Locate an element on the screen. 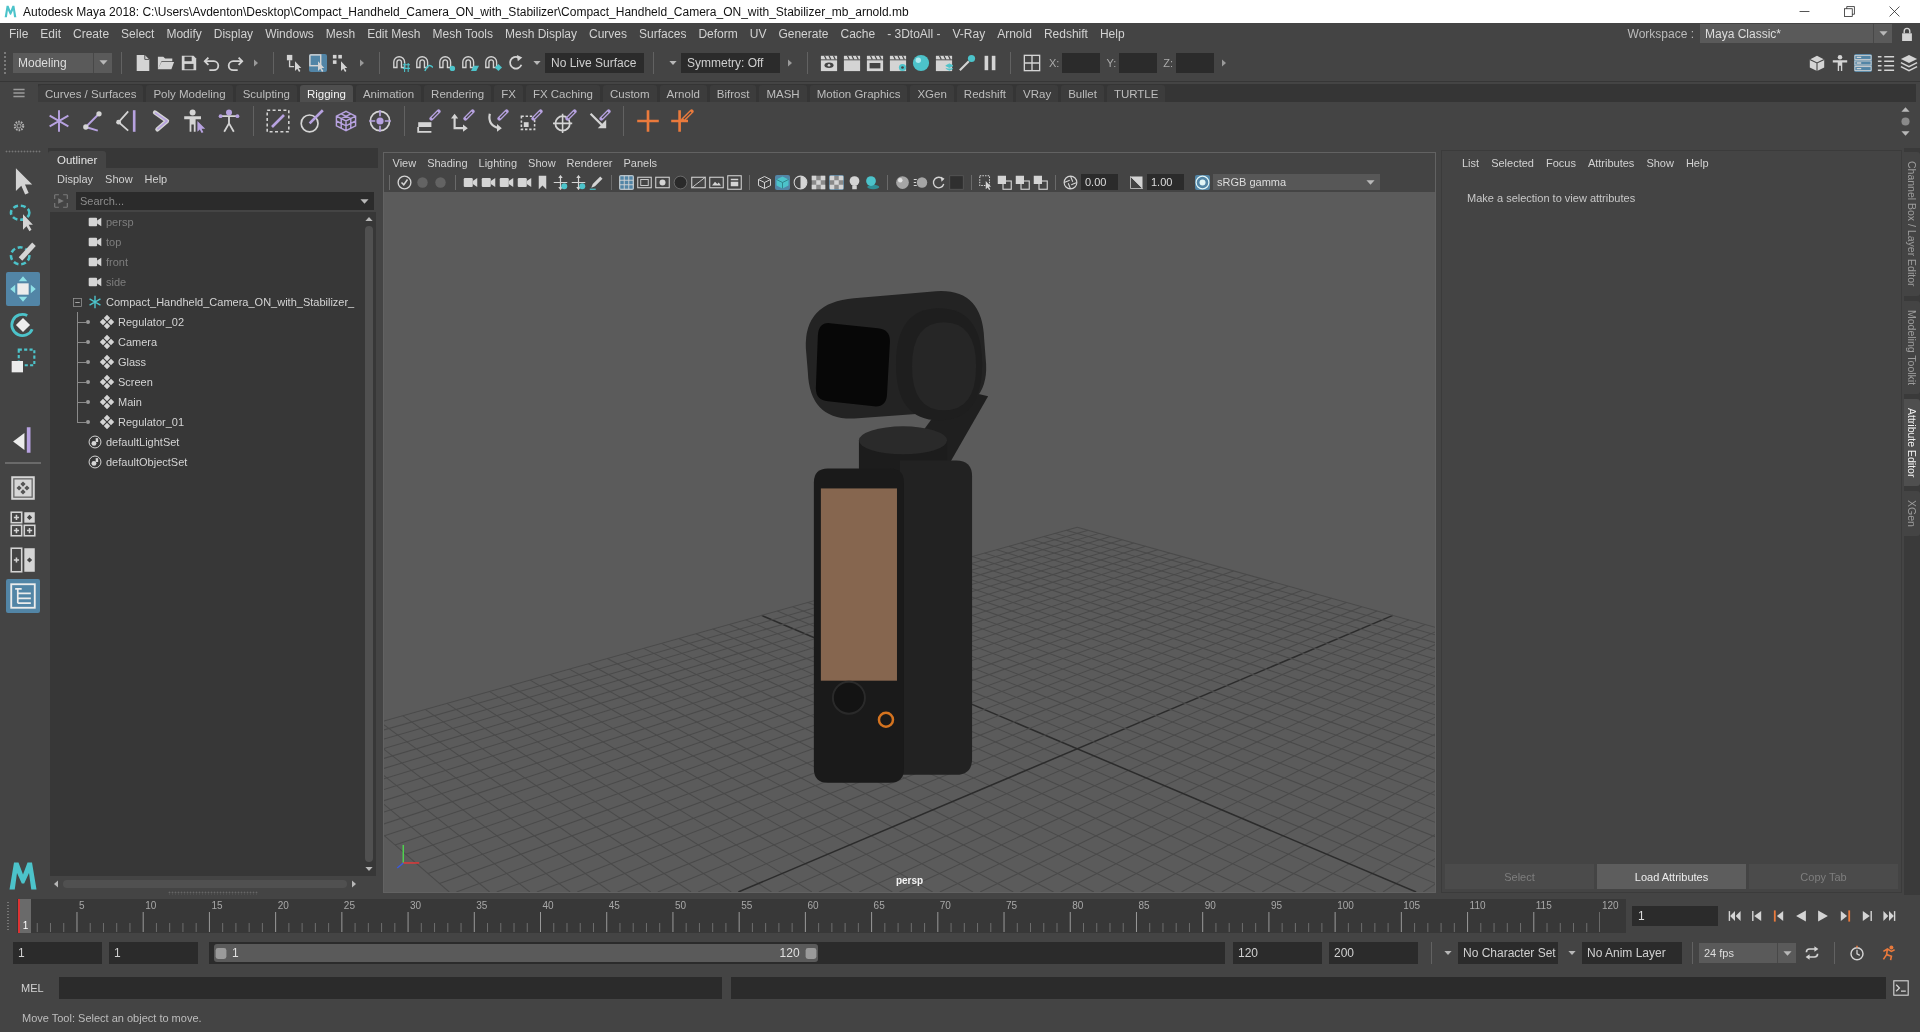 The image size is (1920, 1032). caret-up-icon is located at coordinates (1905, 109).